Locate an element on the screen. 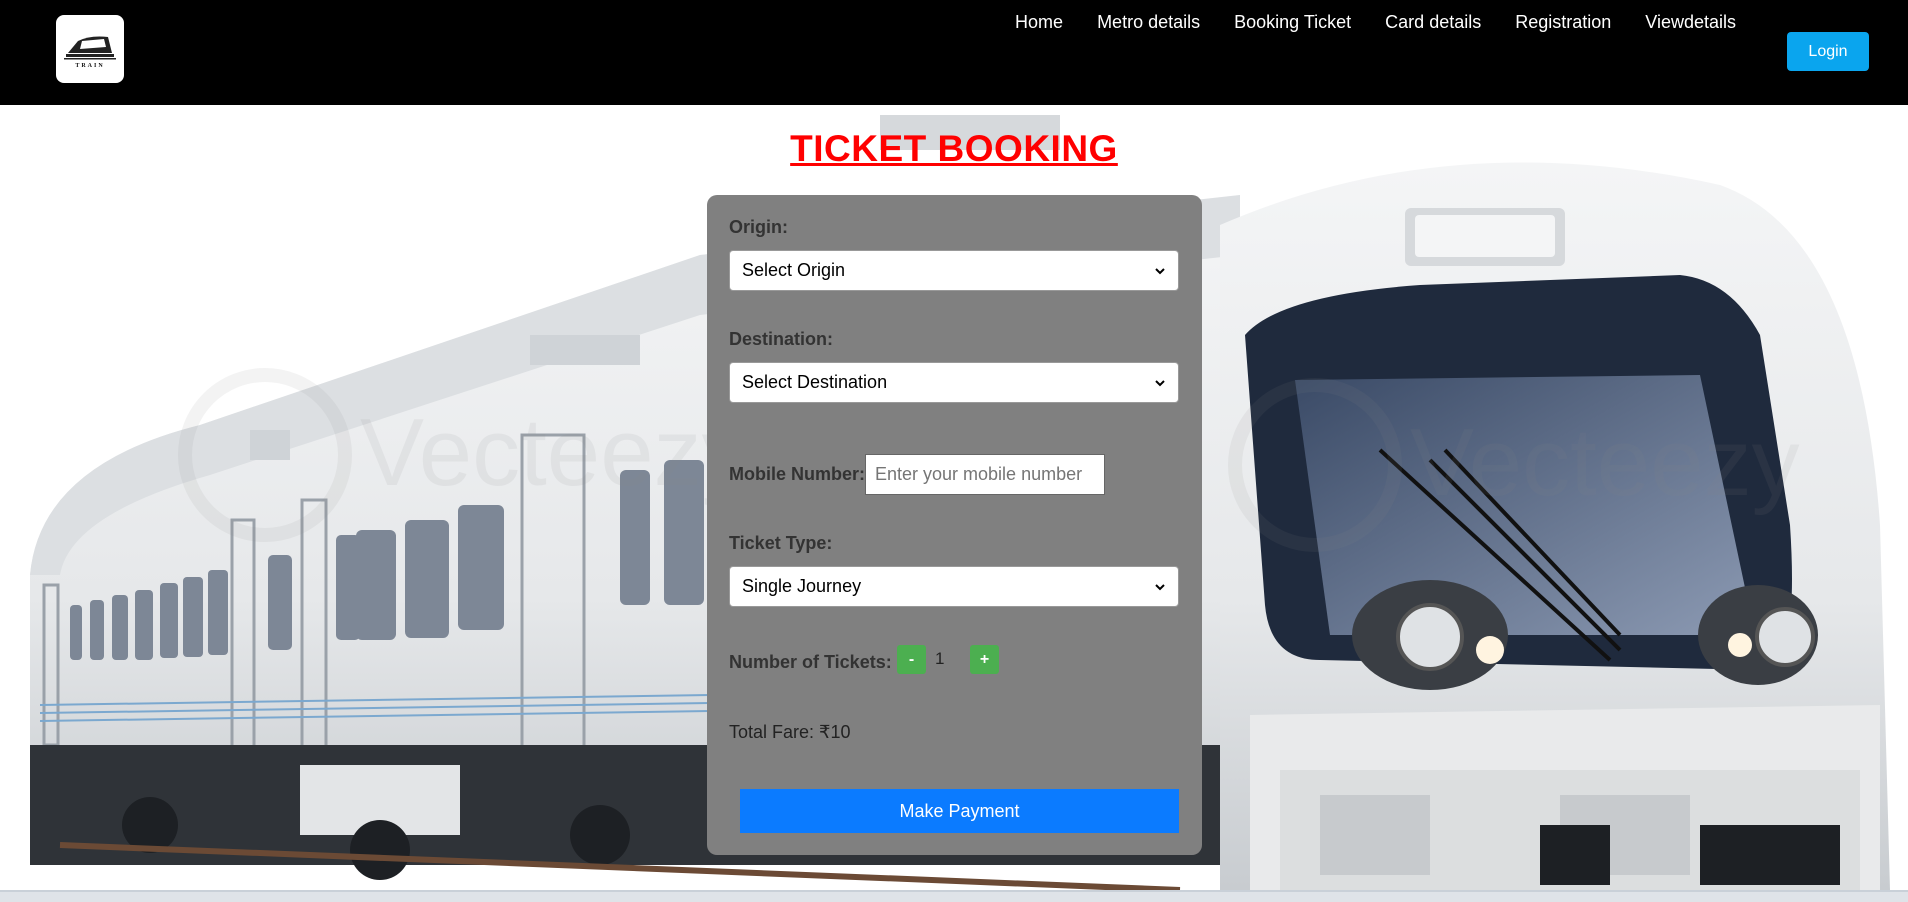  ticket-type-select: Single Journey is located at coordinates (954, 586).